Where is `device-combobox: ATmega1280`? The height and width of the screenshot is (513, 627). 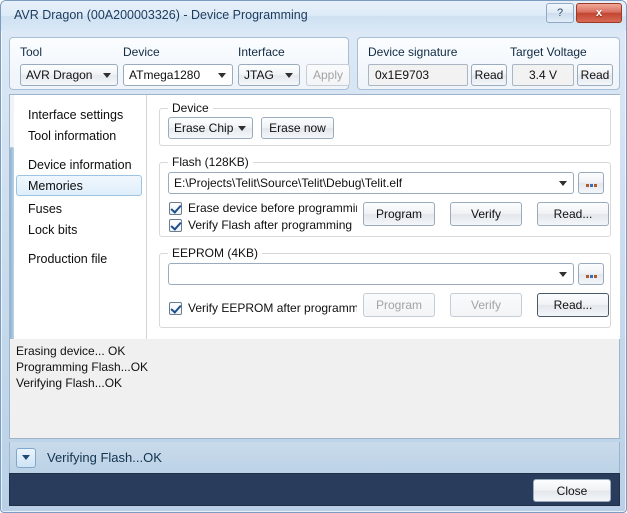
device-combobox: ATmega1280 is located at coordinates (178, 75).